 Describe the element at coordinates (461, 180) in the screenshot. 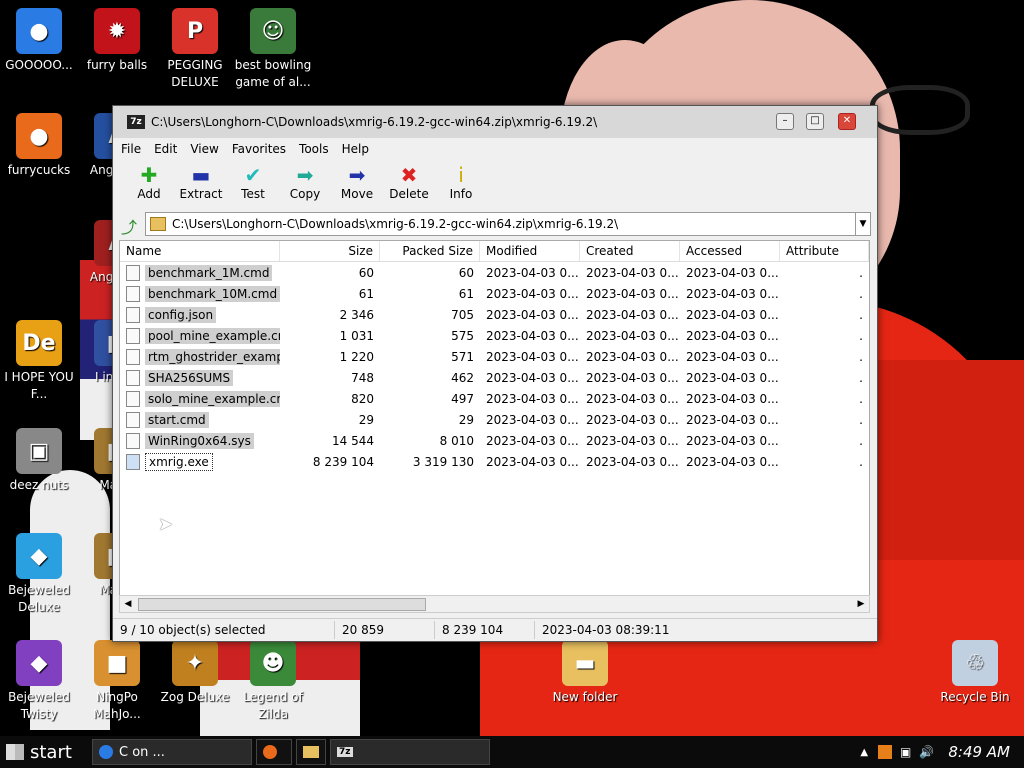

I see `info-button: i Info` at that location.